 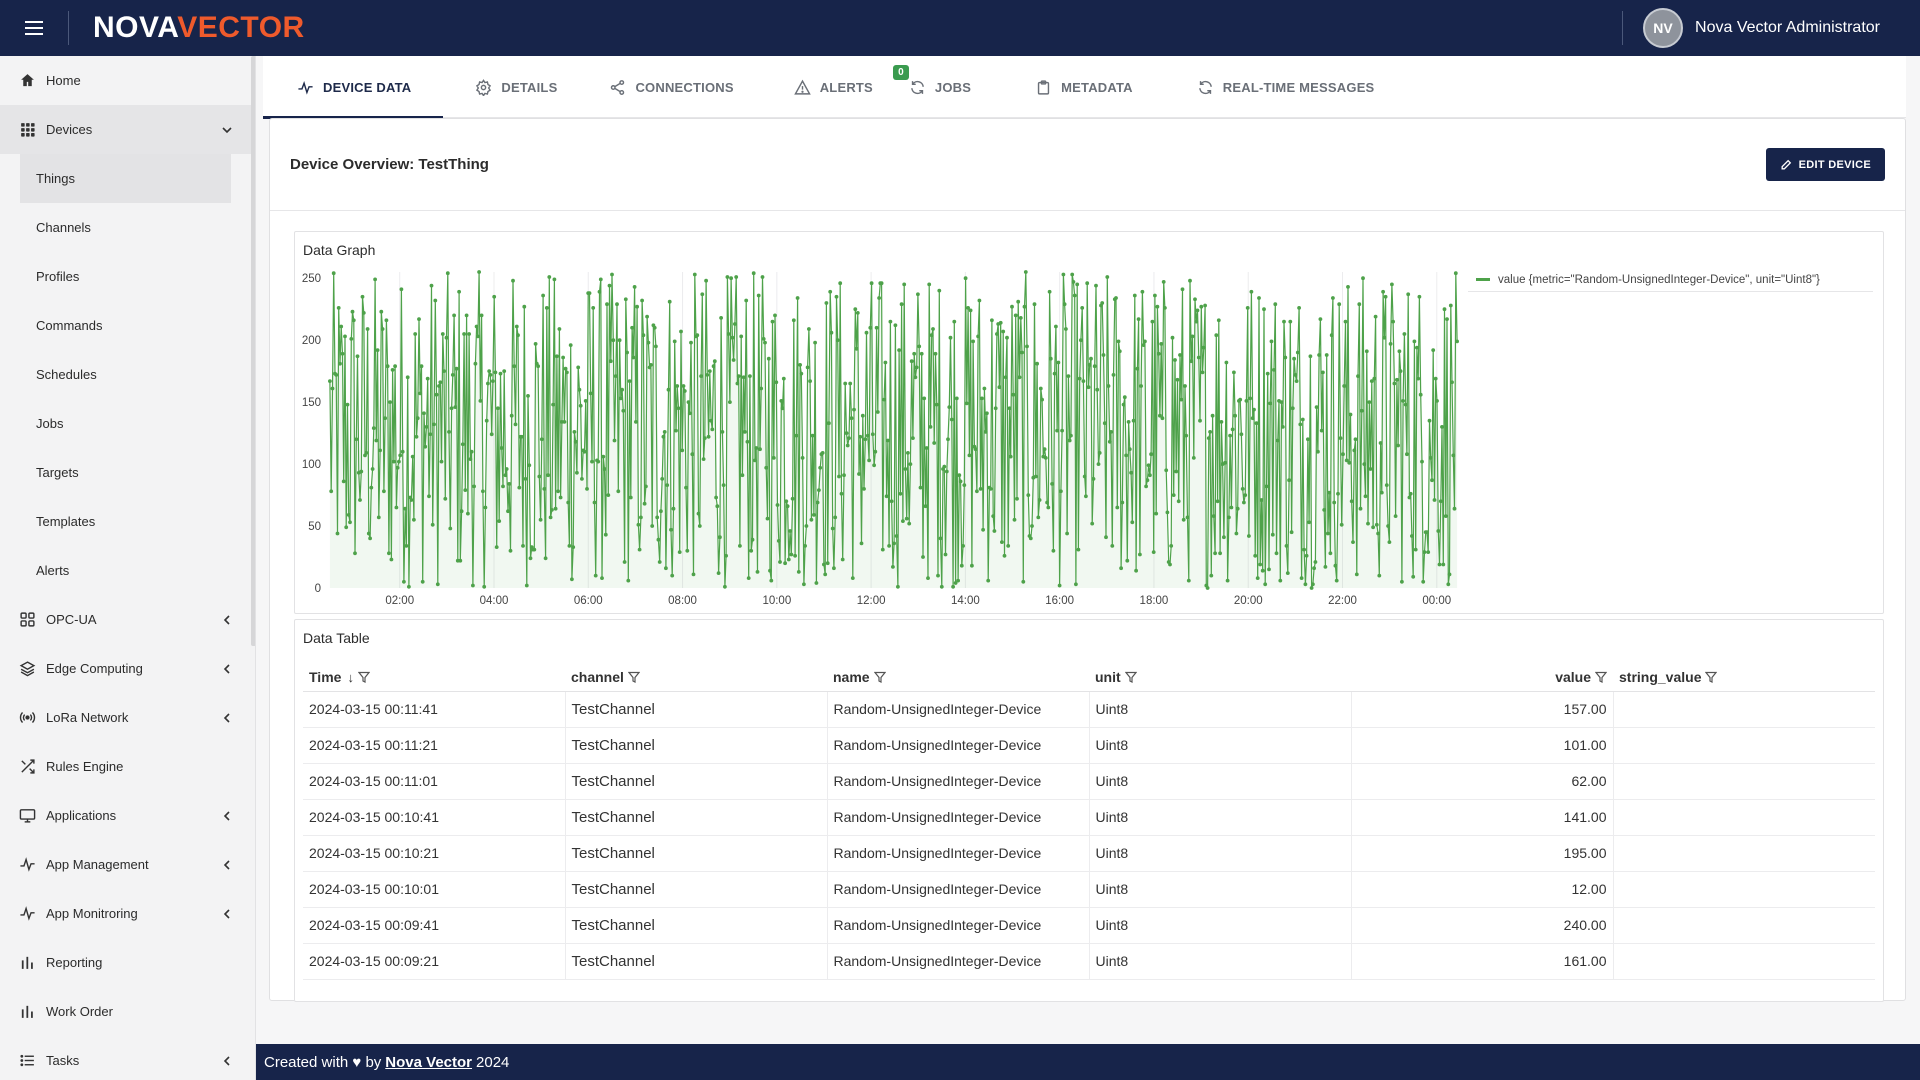 I want to click on tab-jobs: JOBS, so click(x=972, y=87).